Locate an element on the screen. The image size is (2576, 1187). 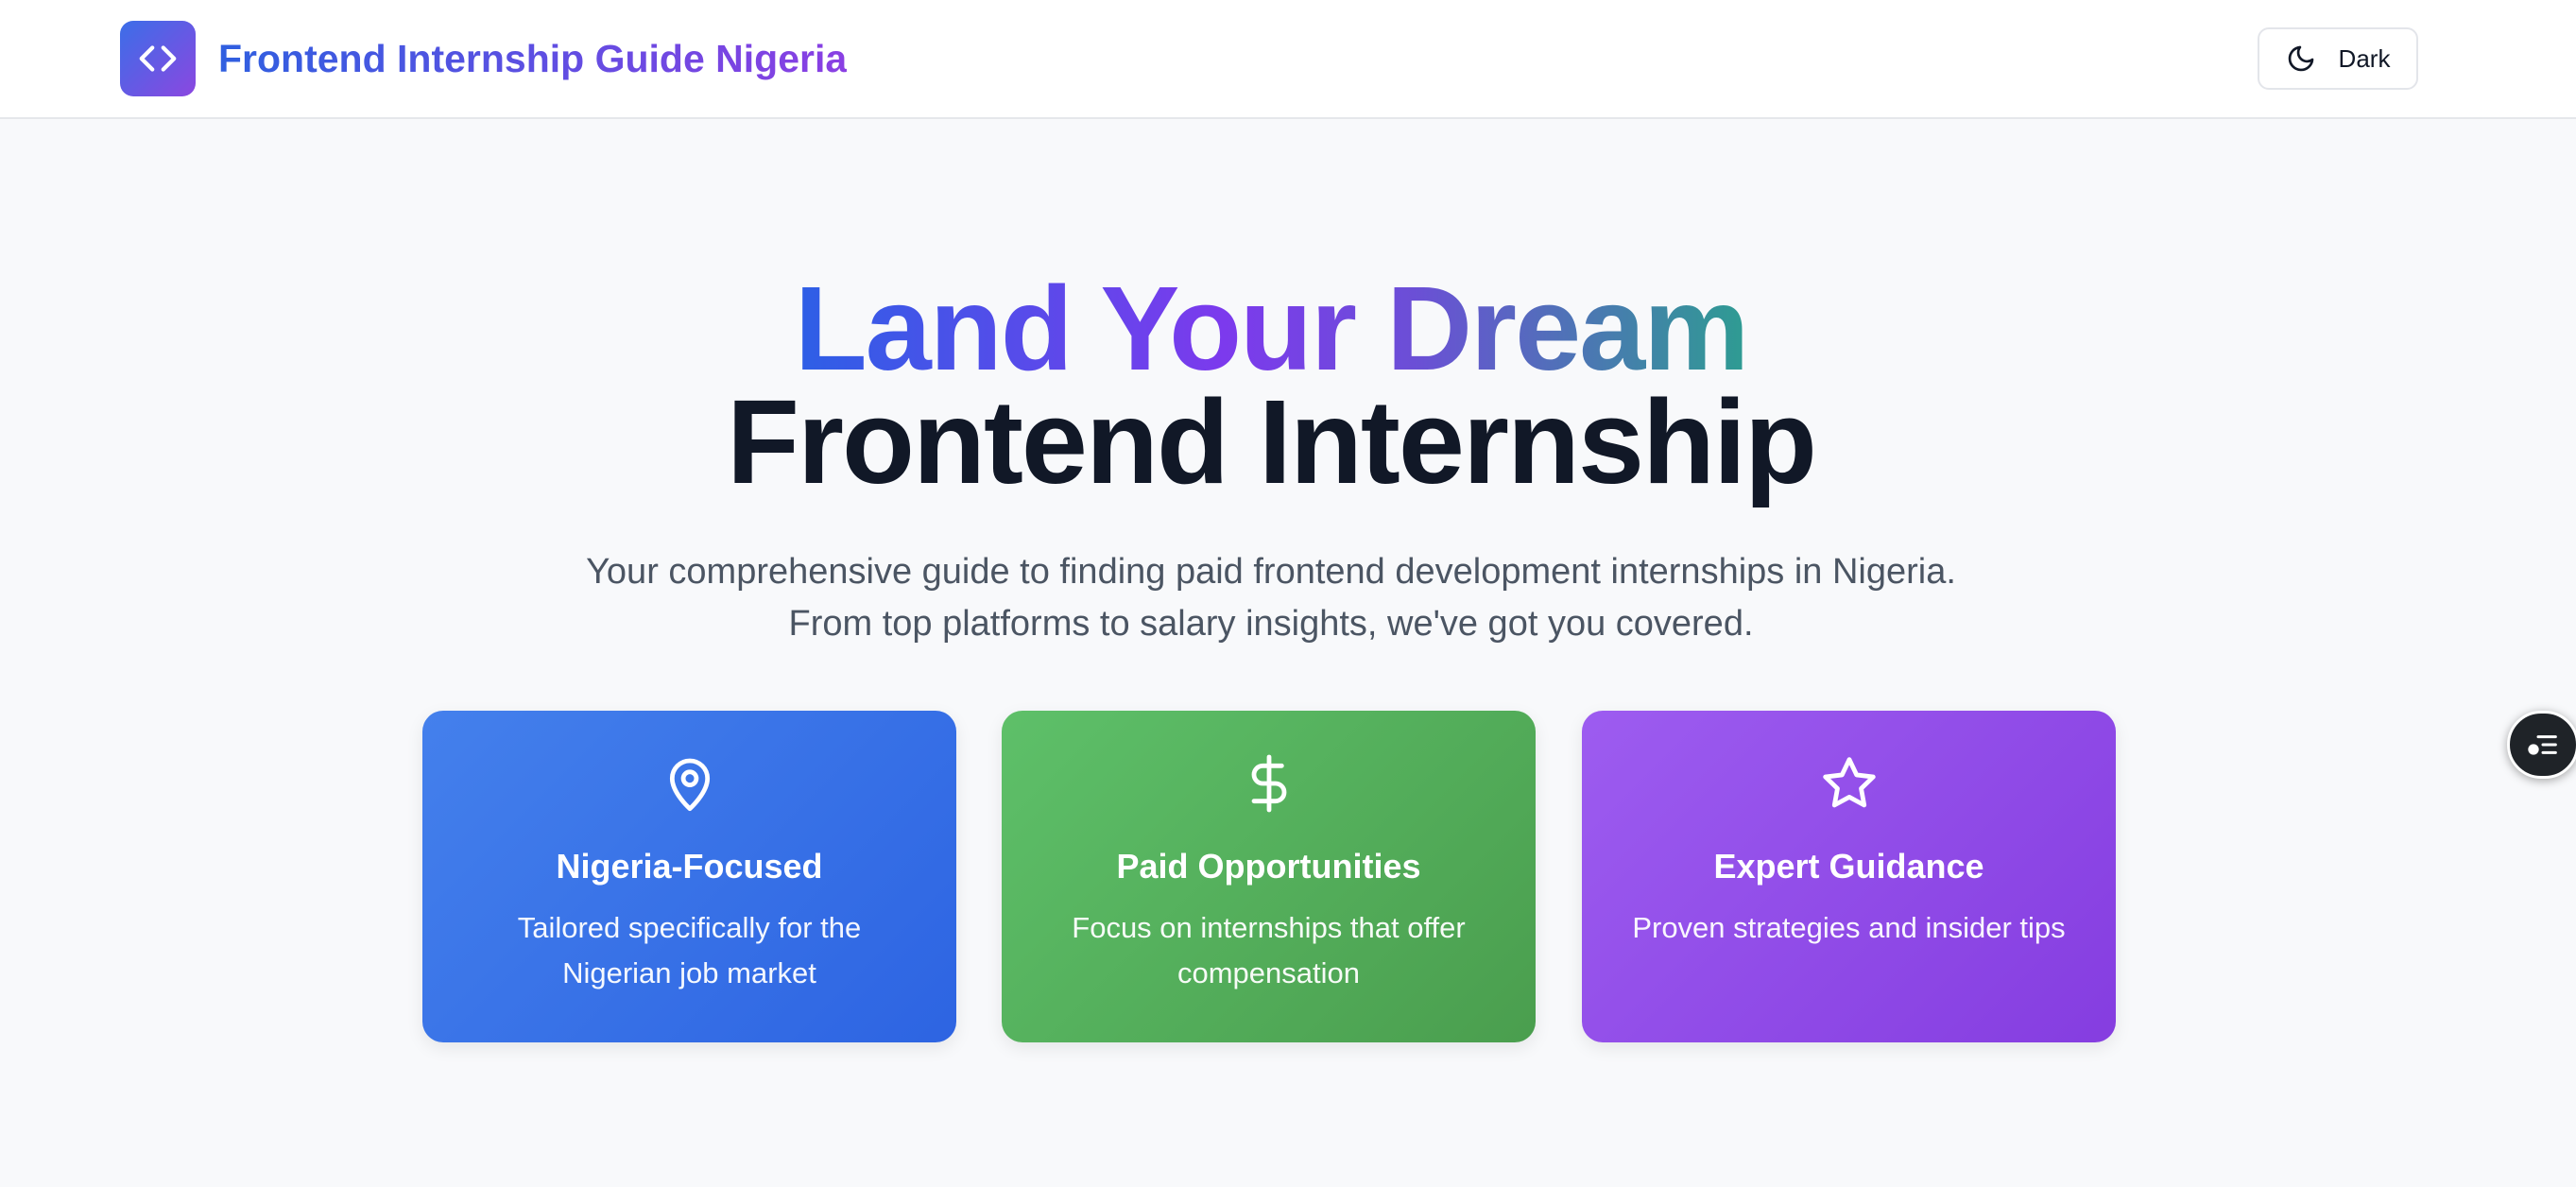
top-nav: Frontend Internship Guide Nigeria Dark is located at coordinates (1288, 59).